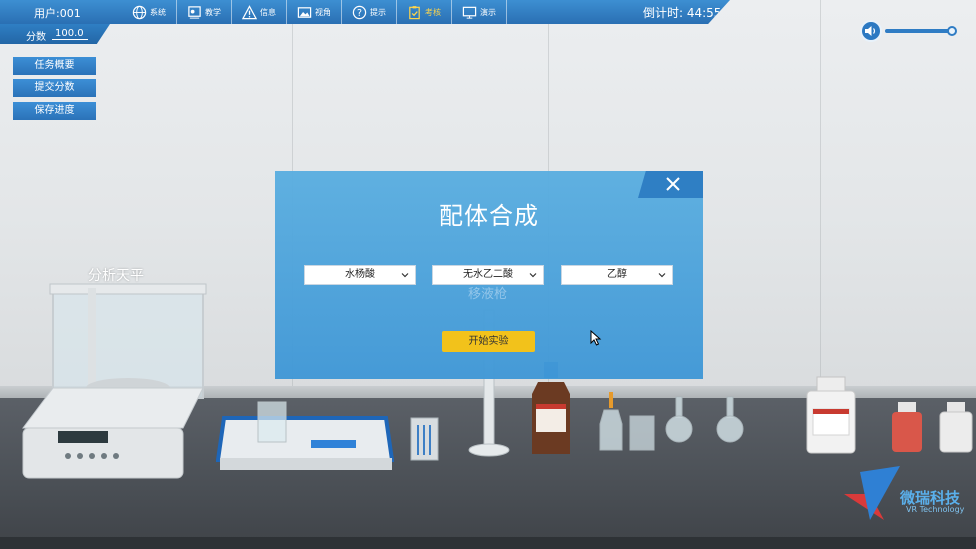 The width and height of the screenshot is (976, 549). I want to click on menu-label: 信息, so click(268, 12).